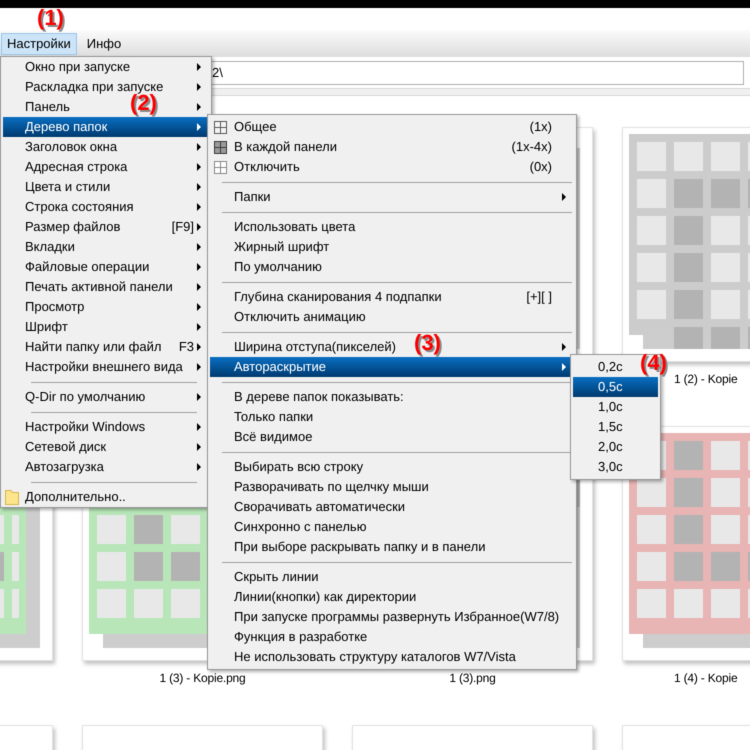 Image resolution: width=750 pixels, height=750 pixels. What do you see at coordinates (72, 227) in the screenshot?
I see `menu-item: Размер файлов` at bounding box center [72, 227].